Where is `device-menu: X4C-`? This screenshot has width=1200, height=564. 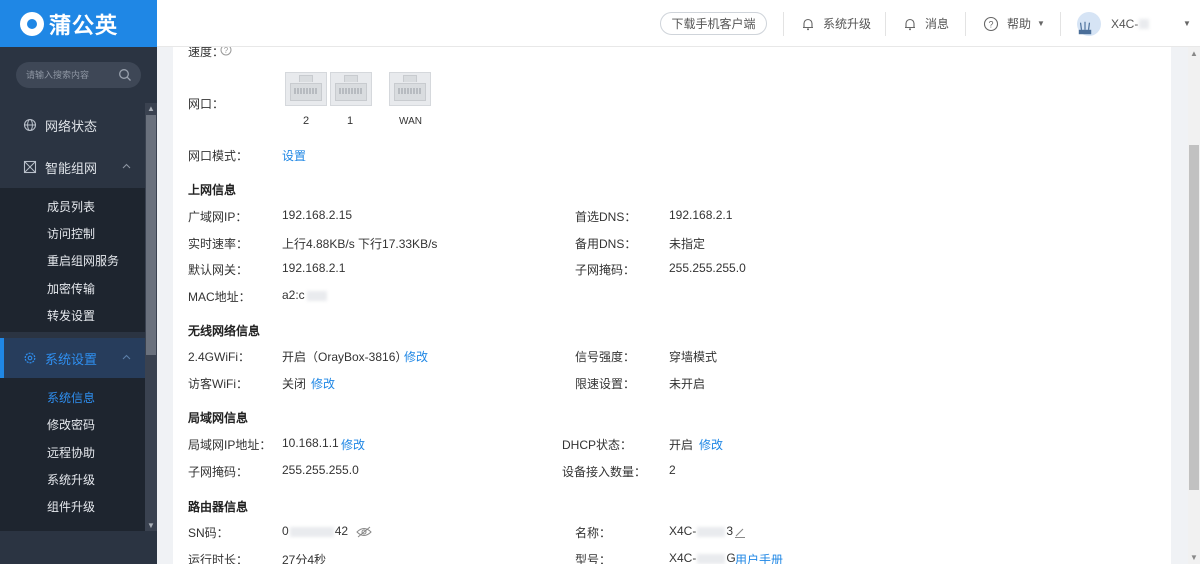
device-menu: X4C- is located at coordinates (1113, 23).